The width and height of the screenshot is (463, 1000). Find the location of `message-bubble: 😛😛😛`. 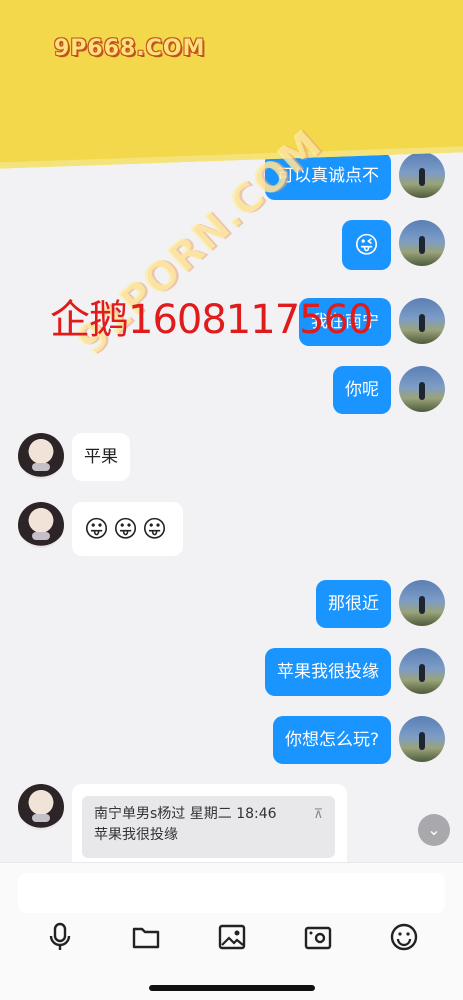

message-bubble: 😛😛😛 is located at coordinates (128, 529).